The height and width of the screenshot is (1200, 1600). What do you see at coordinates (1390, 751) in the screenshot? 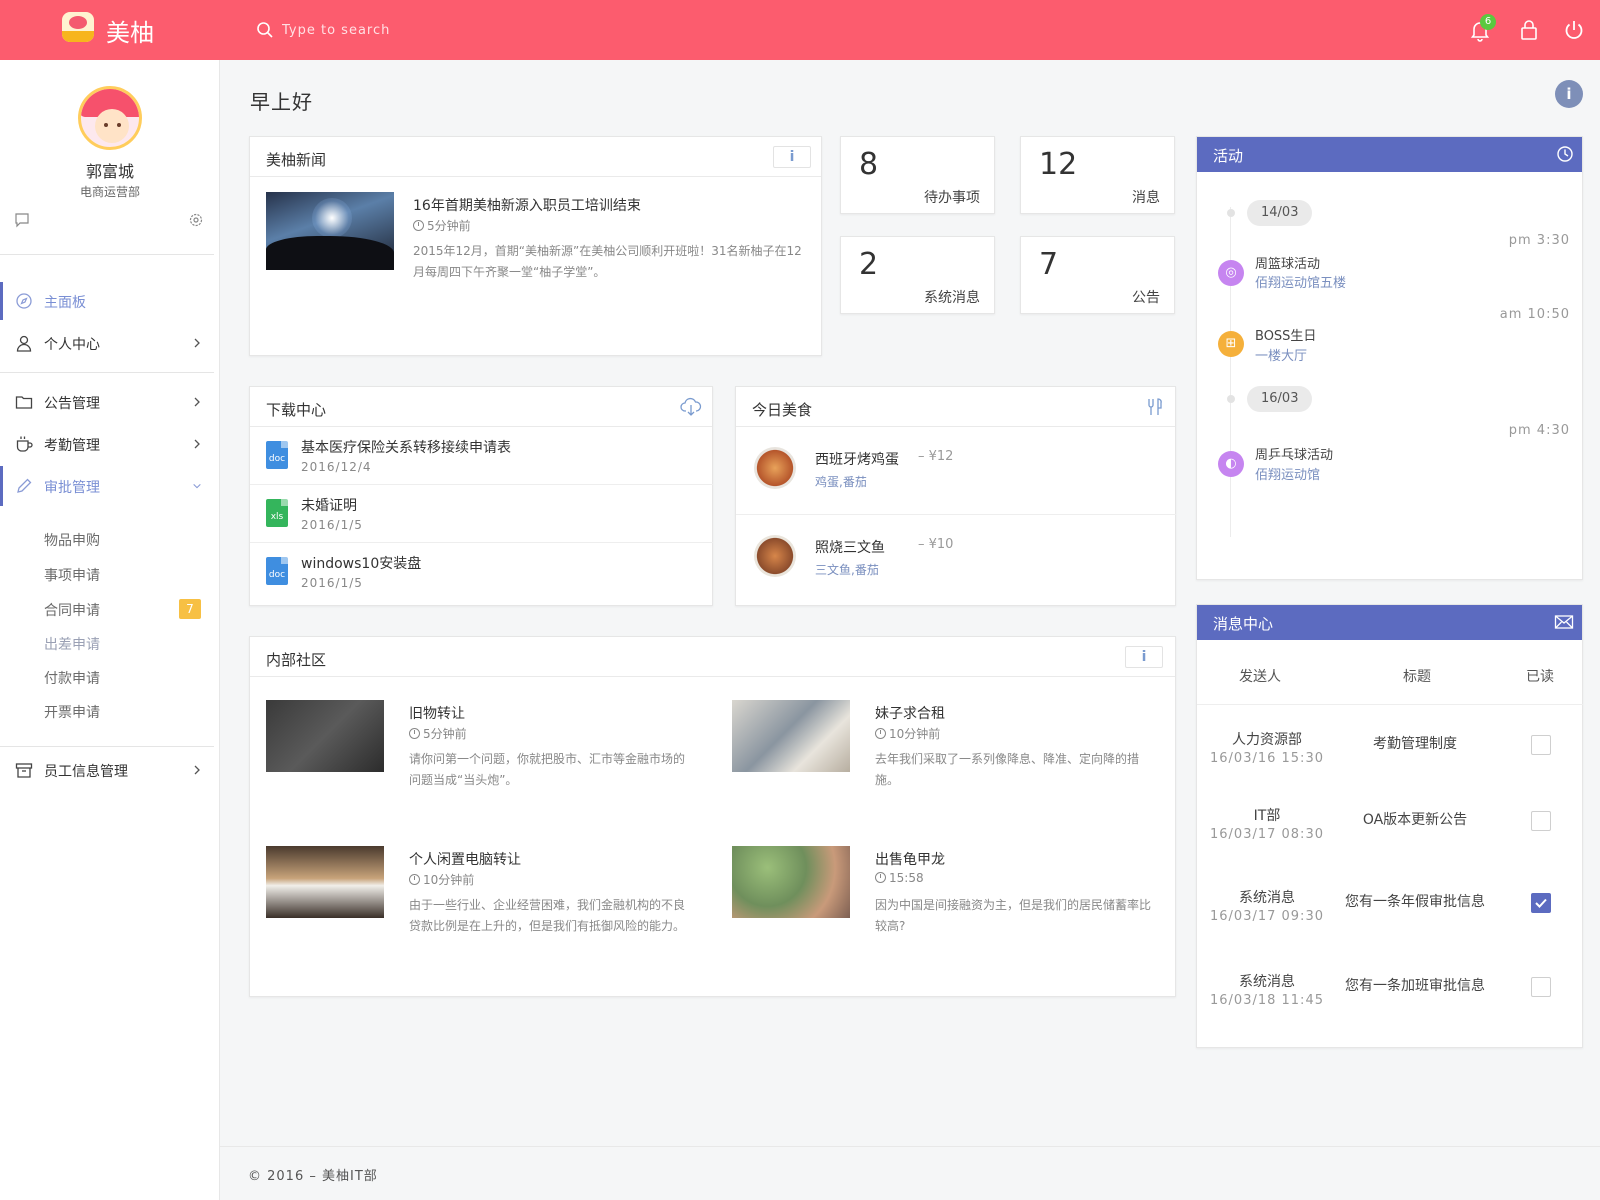
I see `table-row: 人力资源部 16/03/16 15:30 考勤管理制度` at bounding box center [1390, 751].